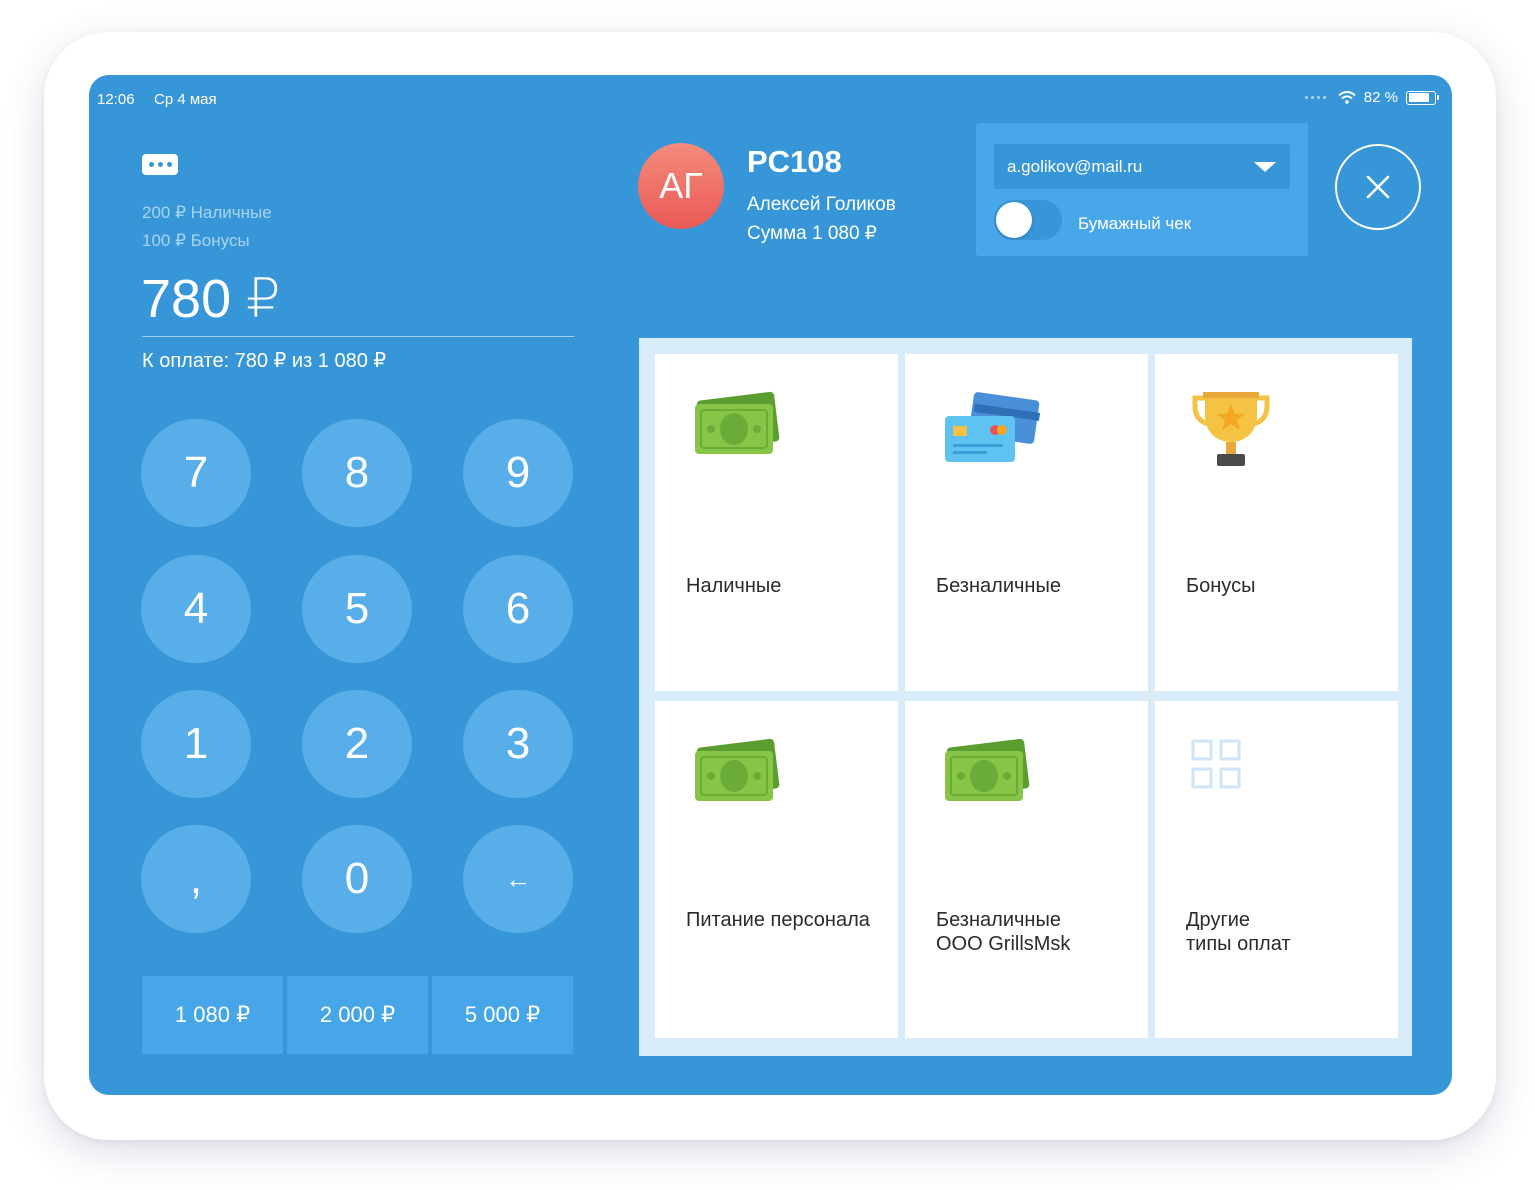 The image size is (1535, 1190). I want to click on preset-amount-button: 1 080 ₽, so click(212, 1015).